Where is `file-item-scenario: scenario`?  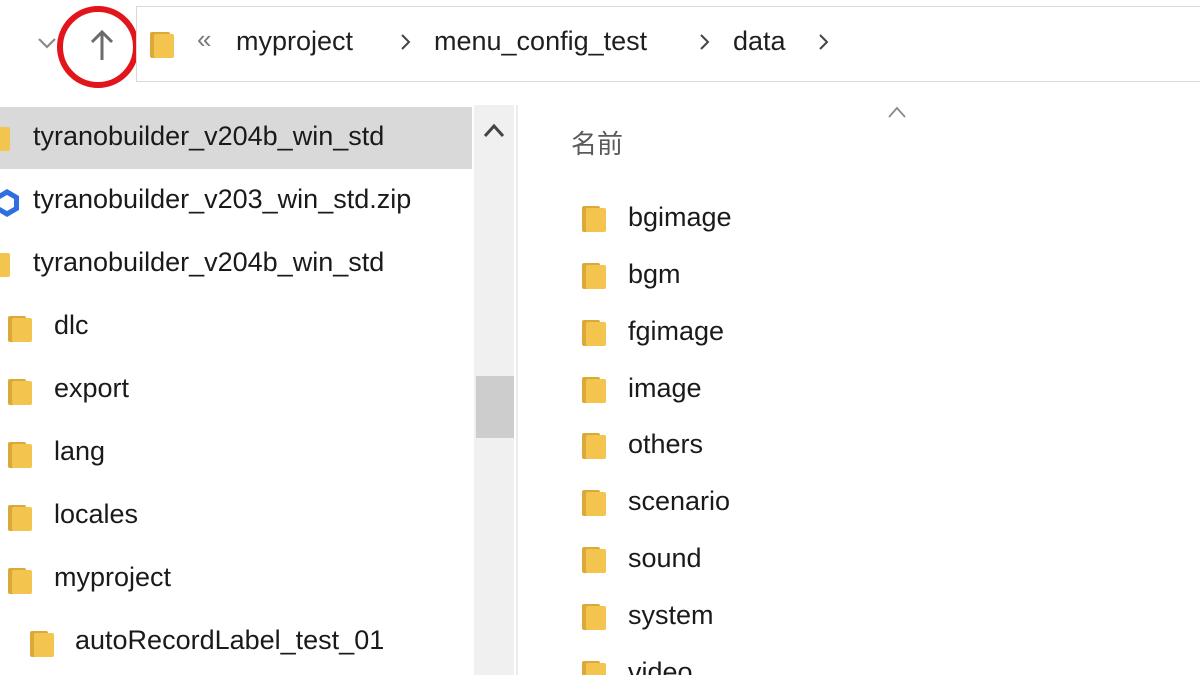
file-item-scenario: scenario is located at coordinates (880, 504).